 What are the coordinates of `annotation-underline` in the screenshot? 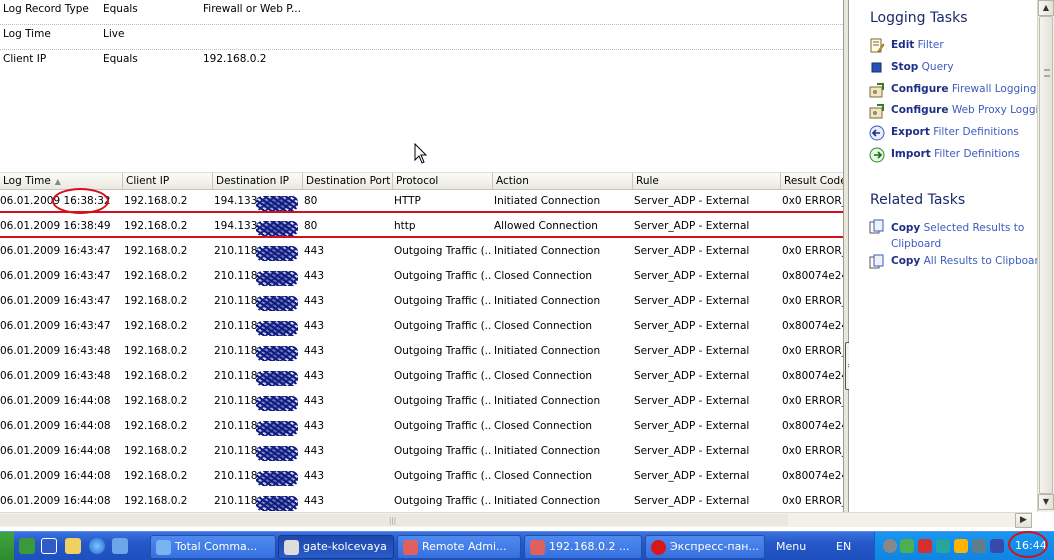 It's located at (421, 212).